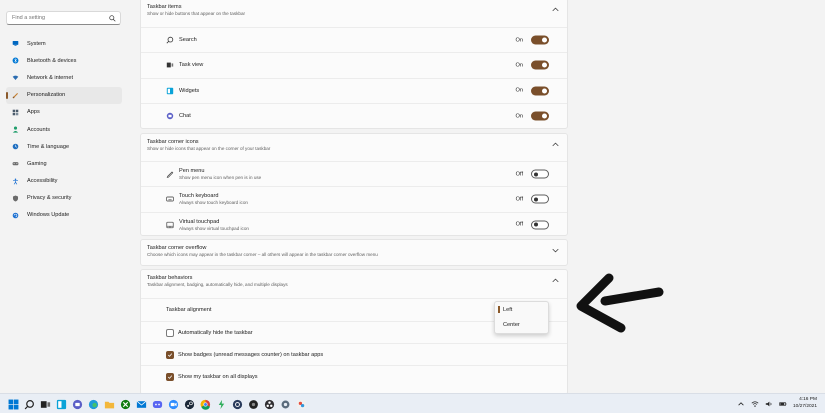 Image resolution: width=825 pixels, height=413 pixels. I want to click on row-label: Pen menu, so click(192, 171).